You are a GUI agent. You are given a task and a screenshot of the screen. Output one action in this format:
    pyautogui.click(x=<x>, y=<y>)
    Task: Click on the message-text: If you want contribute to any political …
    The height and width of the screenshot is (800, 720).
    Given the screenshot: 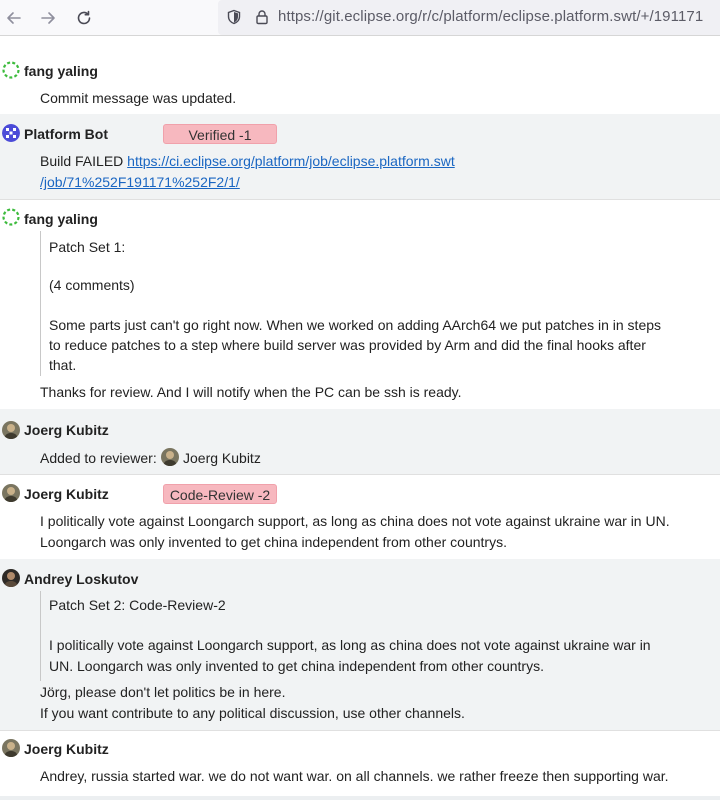 What is the action you would take?
    pyautogui.click(x=252, y=713)
    